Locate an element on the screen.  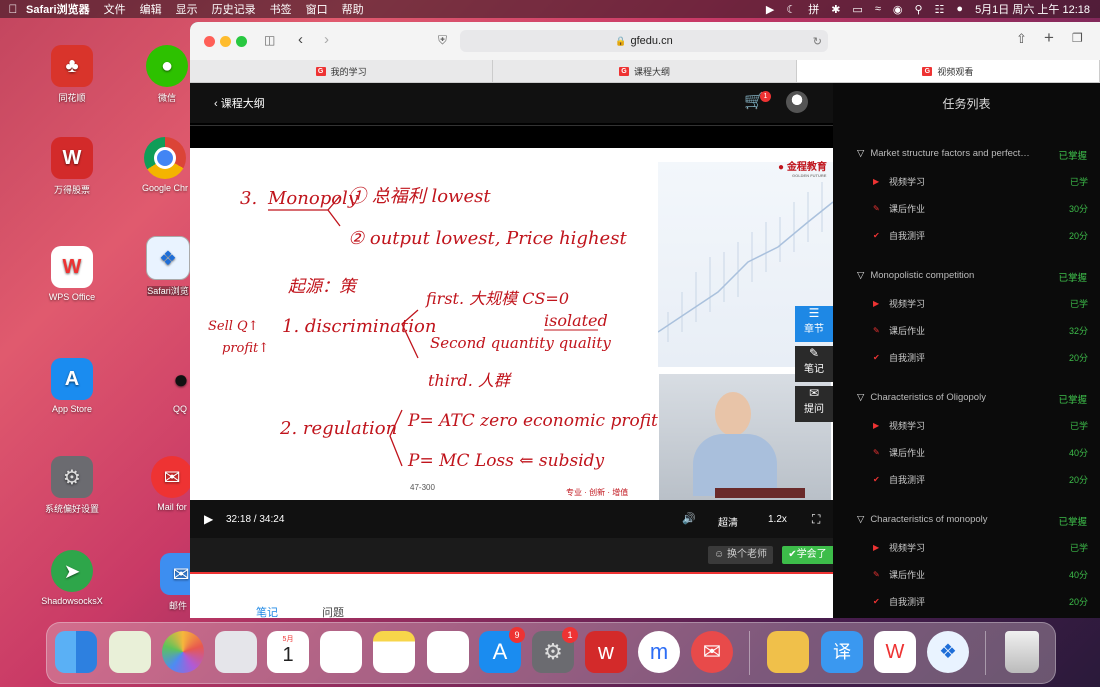
section-3: ▽ Characteristics of monopoly 已掌握 is located at coordinates (972, 521).